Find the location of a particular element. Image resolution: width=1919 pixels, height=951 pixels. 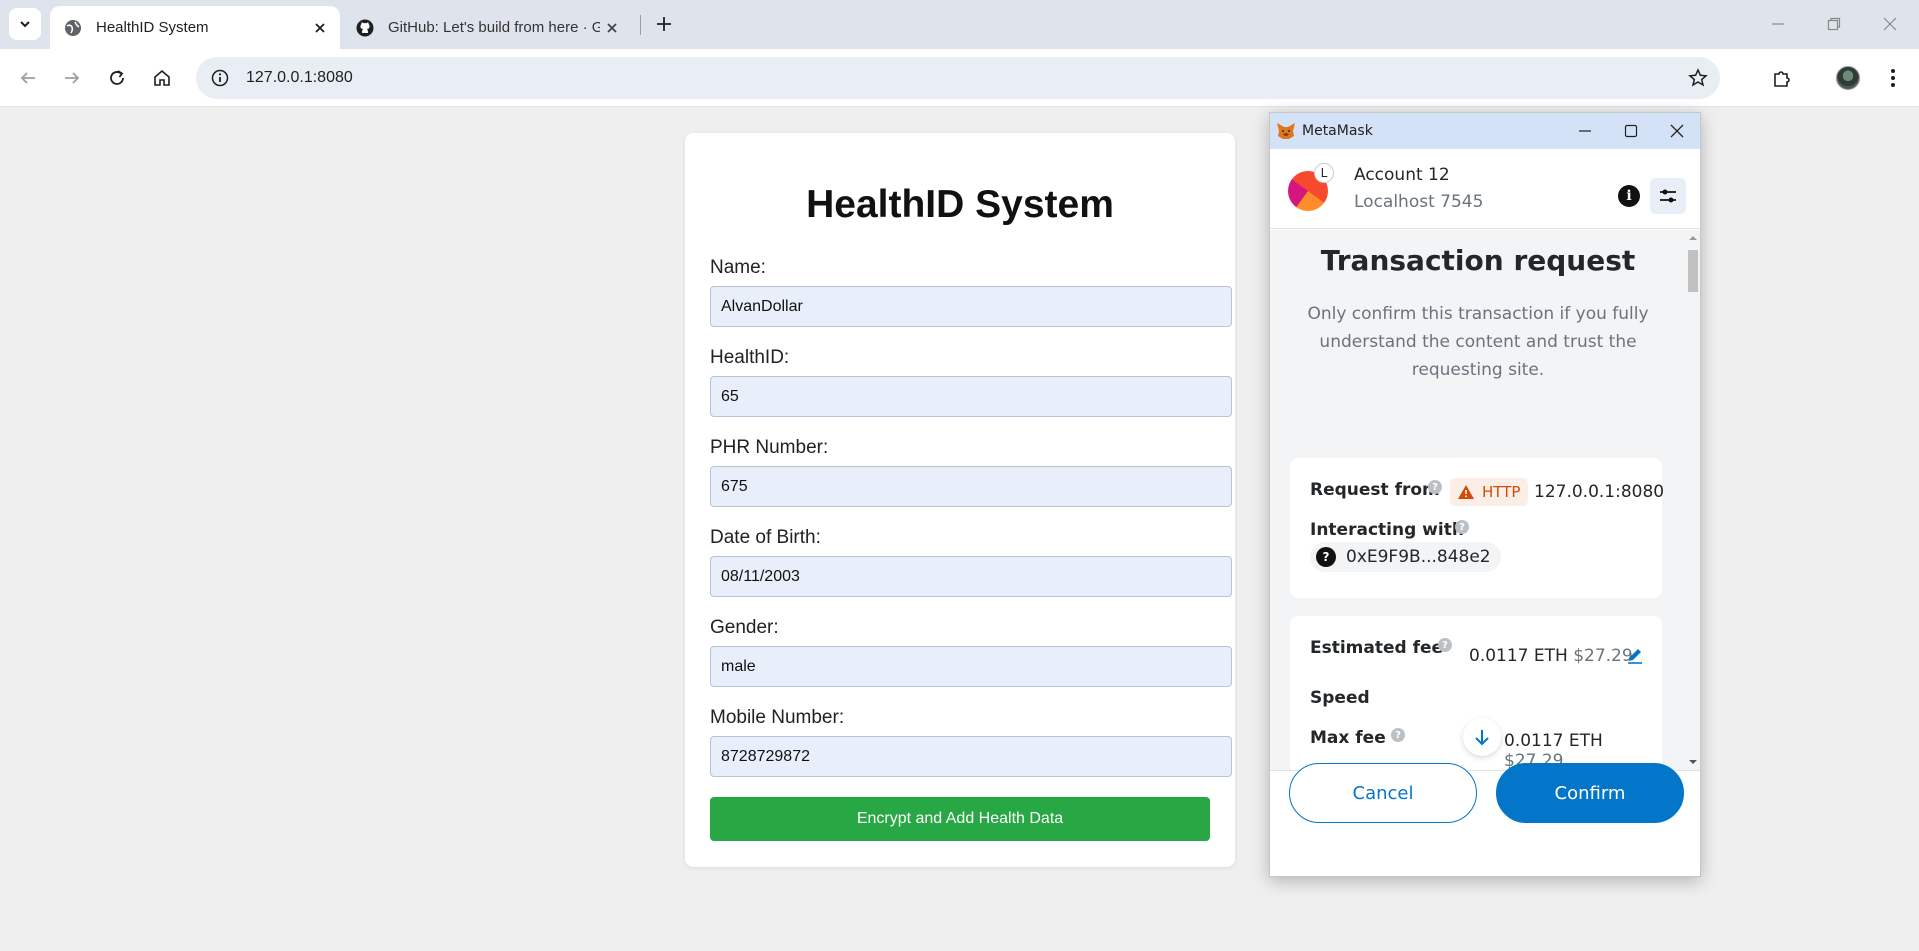

phr-number-label: PHR Number: is located at coordinates (769, 447).